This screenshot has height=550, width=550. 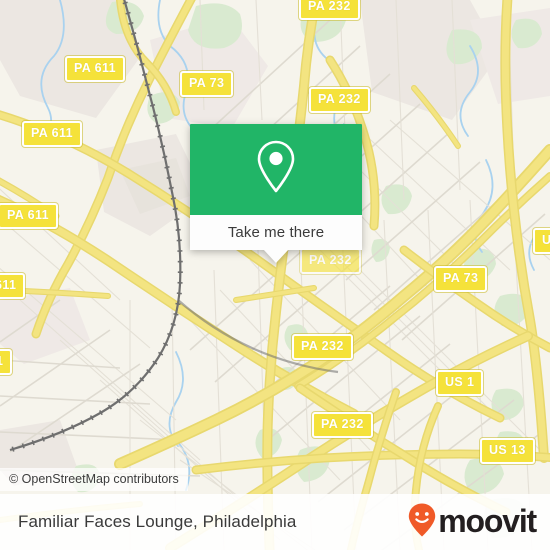 I want to click on road-shield: 1, so click(x=6, y=362).